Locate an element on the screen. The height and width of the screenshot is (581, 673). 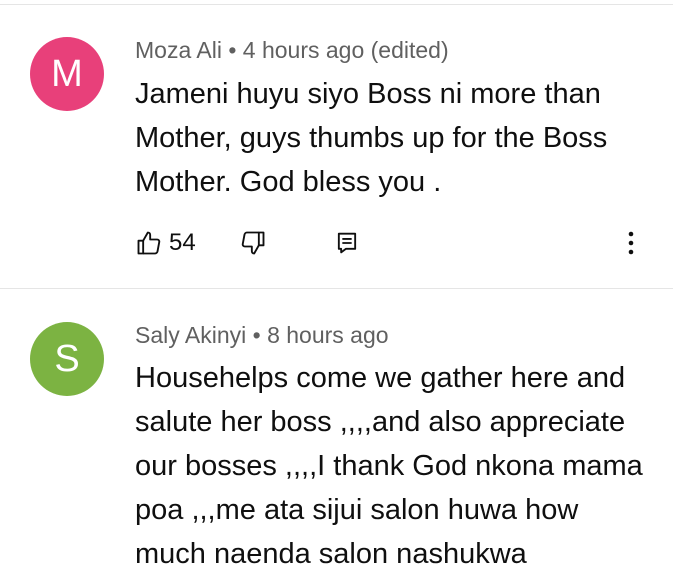
comment-meta: Moza Ali • 4 hours ago (edited) is located at coordinates (292, 50).